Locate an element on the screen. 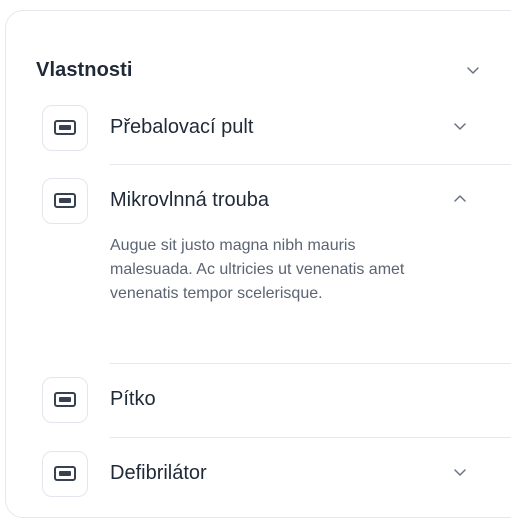 The width and height of the screenshot is (511, 522). accordion-item-defibrilator: Defibrilátor is located at coordinates (272, 474).